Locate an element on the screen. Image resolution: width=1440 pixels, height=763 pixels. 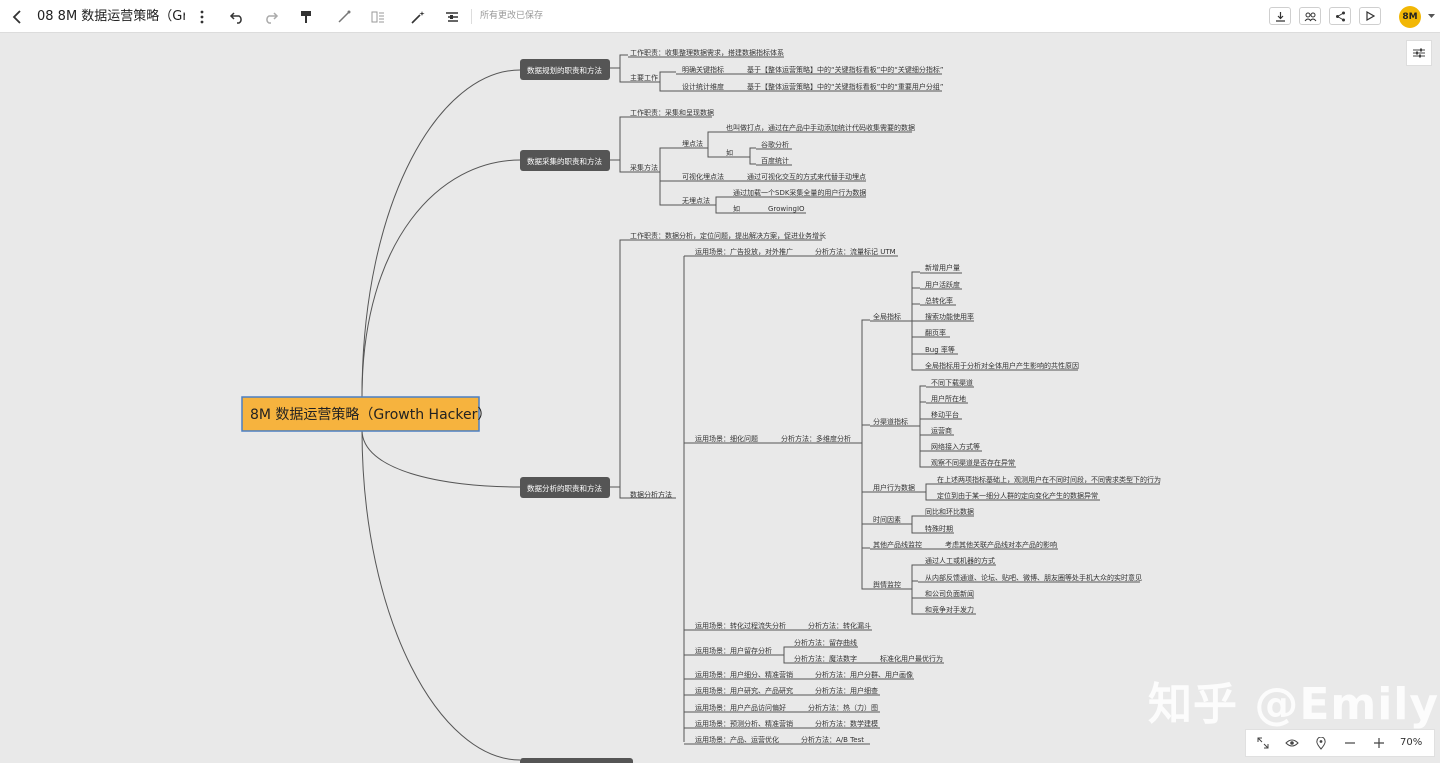
node: 运用场景：细化问题 is located at coordinates (726, 438).